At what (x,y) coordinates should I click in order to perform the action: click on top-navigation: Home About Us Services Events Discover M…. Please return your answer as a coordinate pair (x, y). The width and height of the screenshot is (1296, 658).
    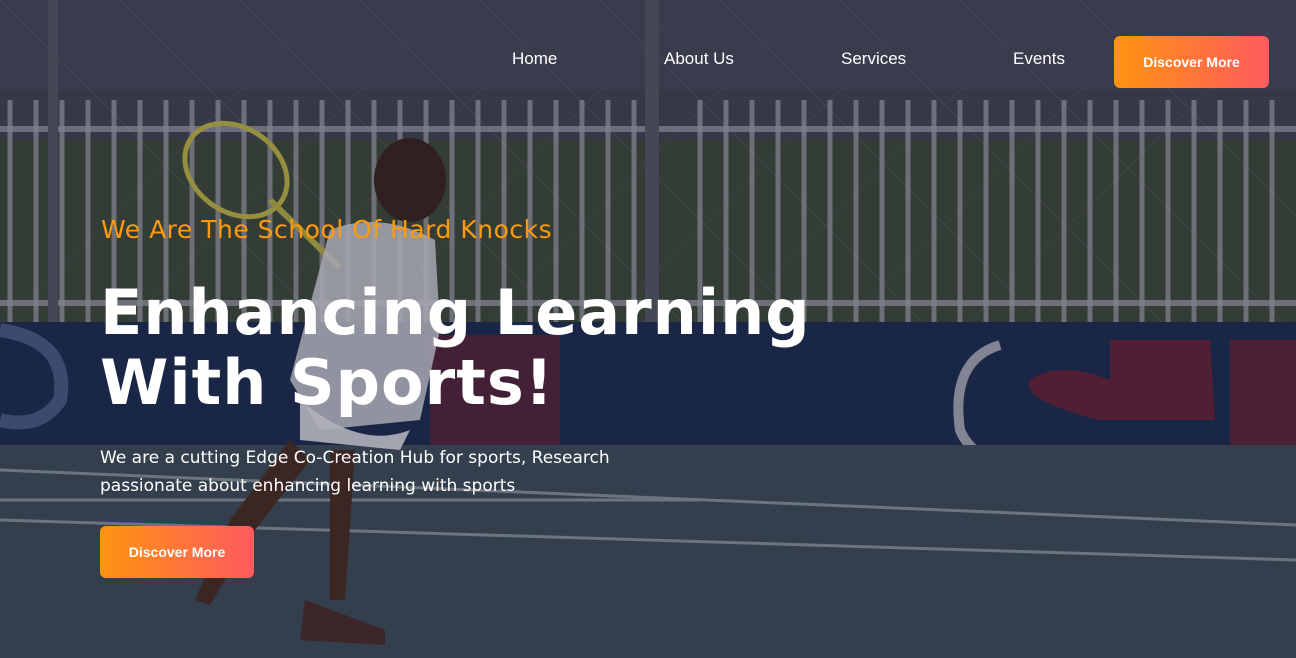
    Looking at the image, I should click on (648, 62).